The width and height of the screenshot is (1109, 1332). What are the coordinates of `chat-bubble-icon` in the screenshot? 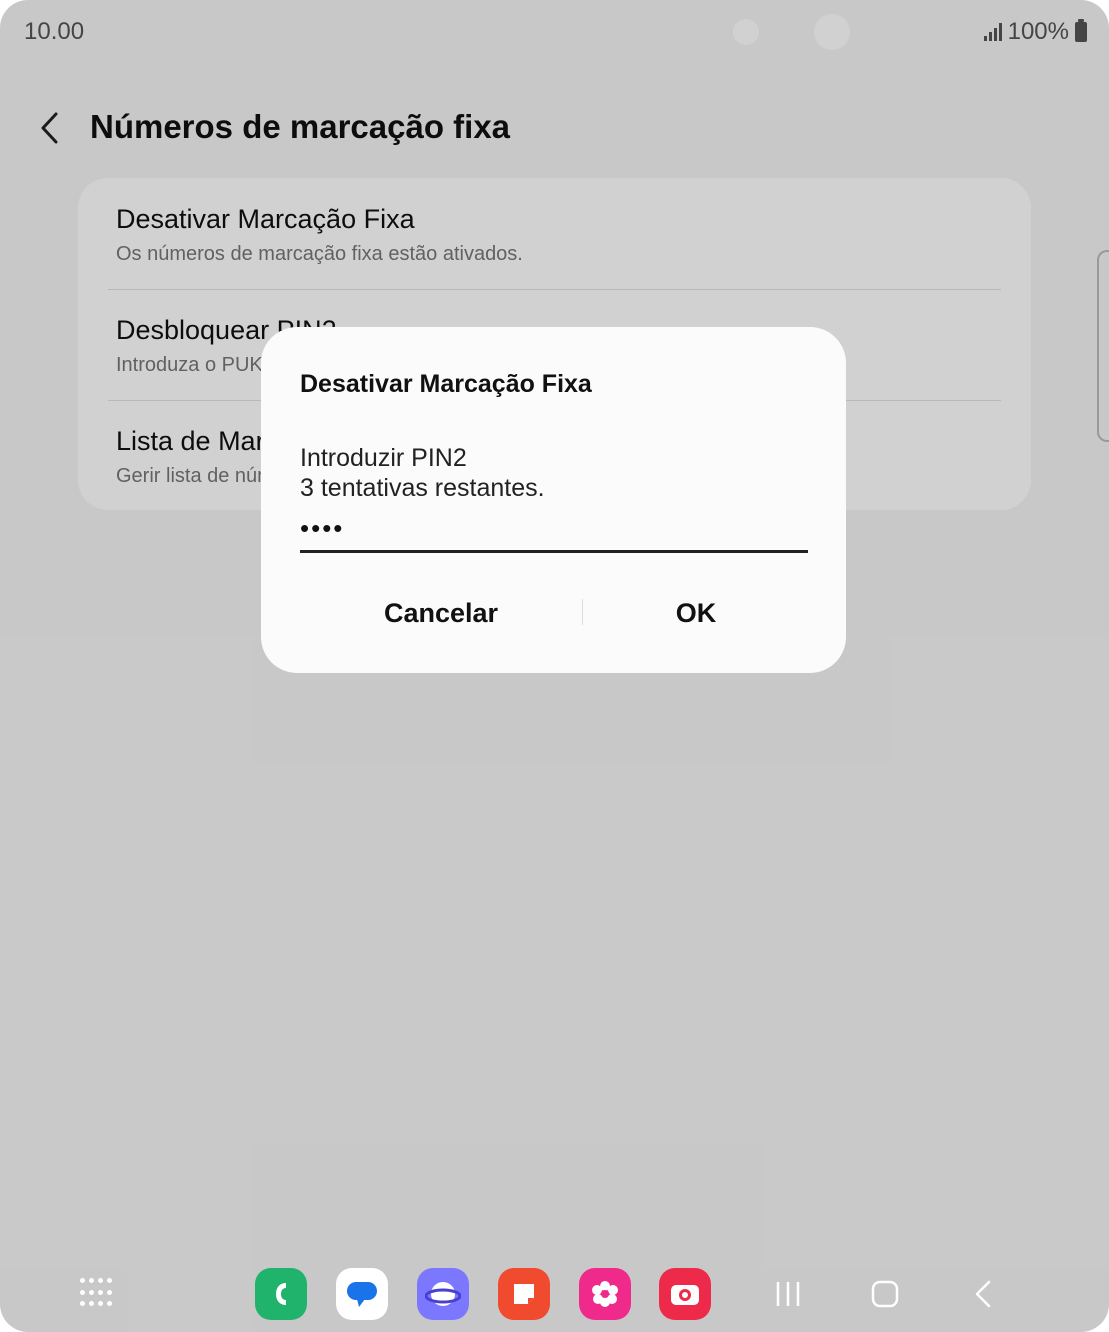 It's located at (362, 1294).